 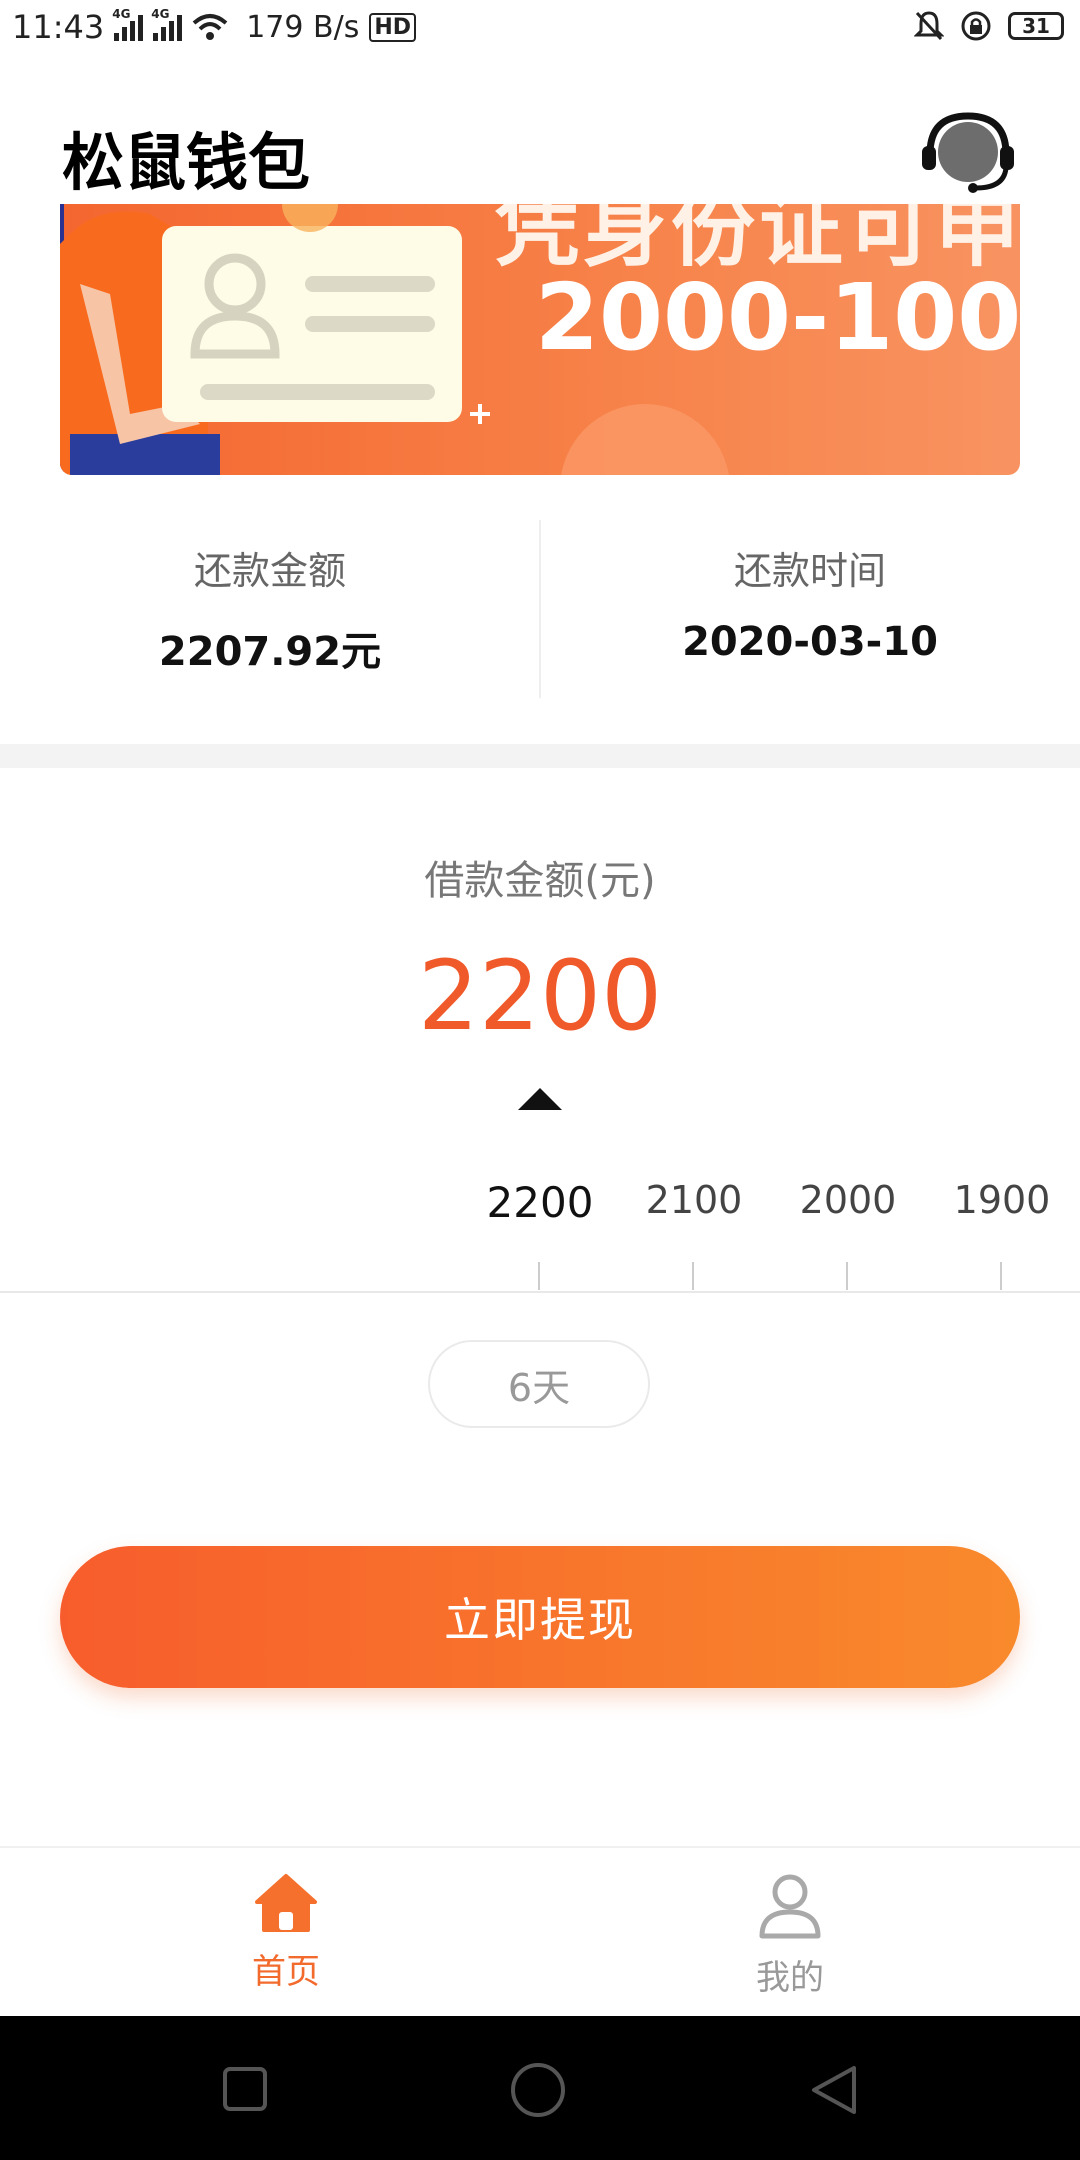 I want to click on ruler-value: 1900, so click(x=1002, y=1200).